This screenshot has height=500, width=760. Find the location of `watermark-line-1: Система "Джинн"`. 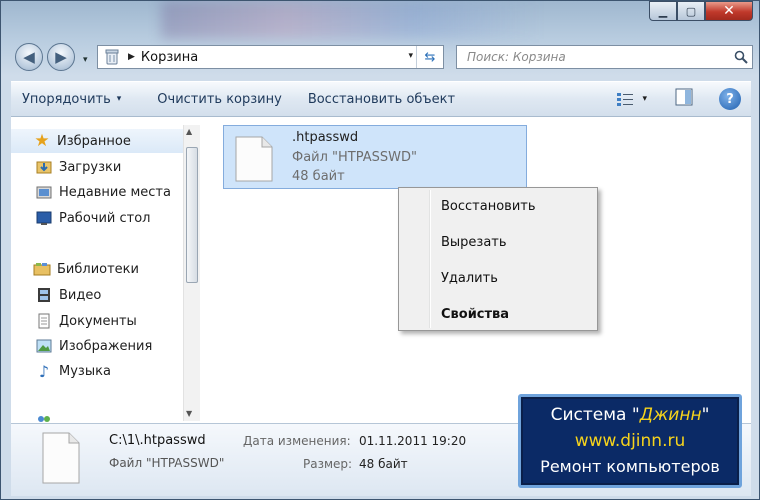

watermark-line-1: Система "Джинн" is located at coordinates (630, 415).